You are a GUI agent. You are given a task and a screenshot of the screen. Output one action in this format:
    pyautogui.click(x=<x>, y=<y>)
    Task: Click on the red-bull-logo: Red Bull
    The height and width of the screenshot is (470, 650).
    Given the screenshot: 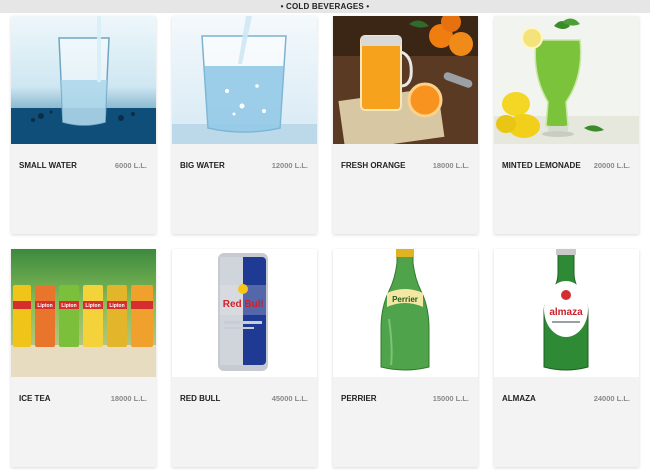 What is the action you would take?
    pyautogui.click(x=243, y=304)
    